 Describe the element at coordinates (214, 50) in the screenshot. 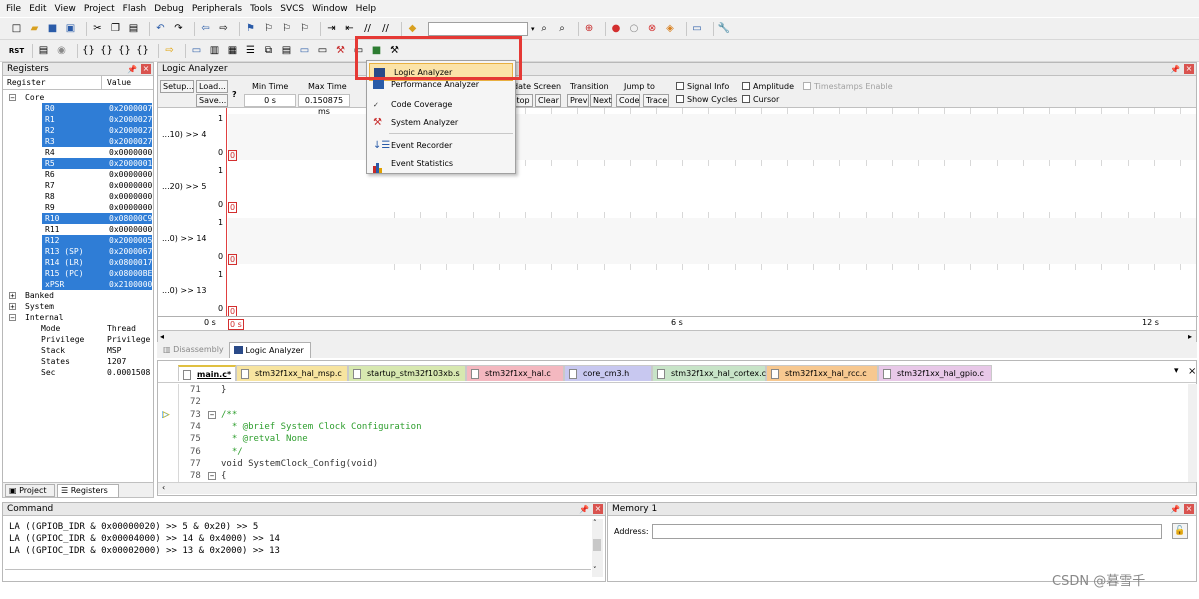

I see `disassembly-window-icon: ▥` at that location.